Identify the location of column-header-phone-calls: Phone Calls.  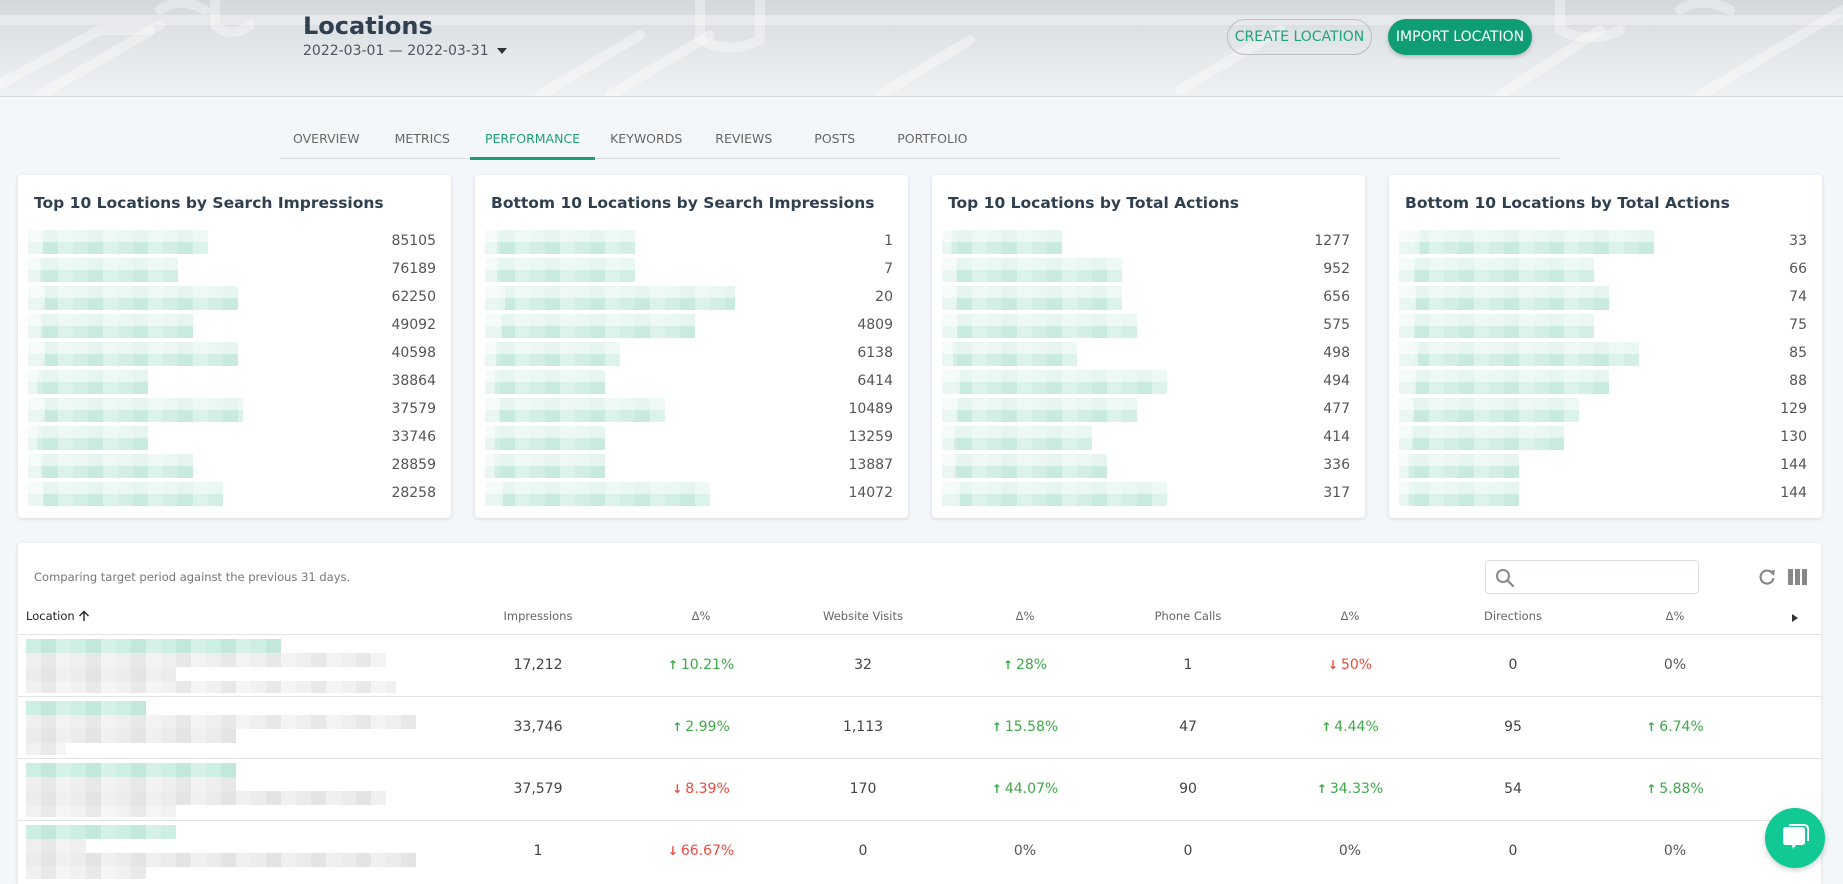
(1188, 616).